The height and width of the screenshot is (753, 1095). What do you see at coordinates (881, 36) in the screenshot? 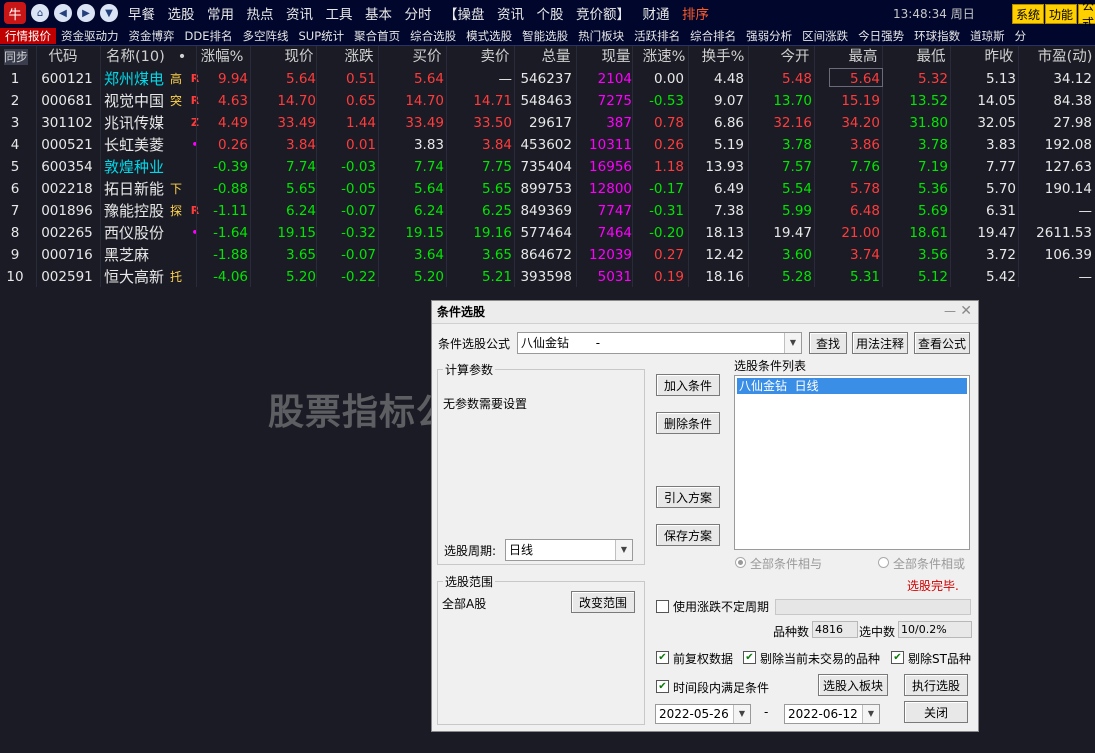
I see `tab-15: 今日强势` at bounding box center [881, 36].